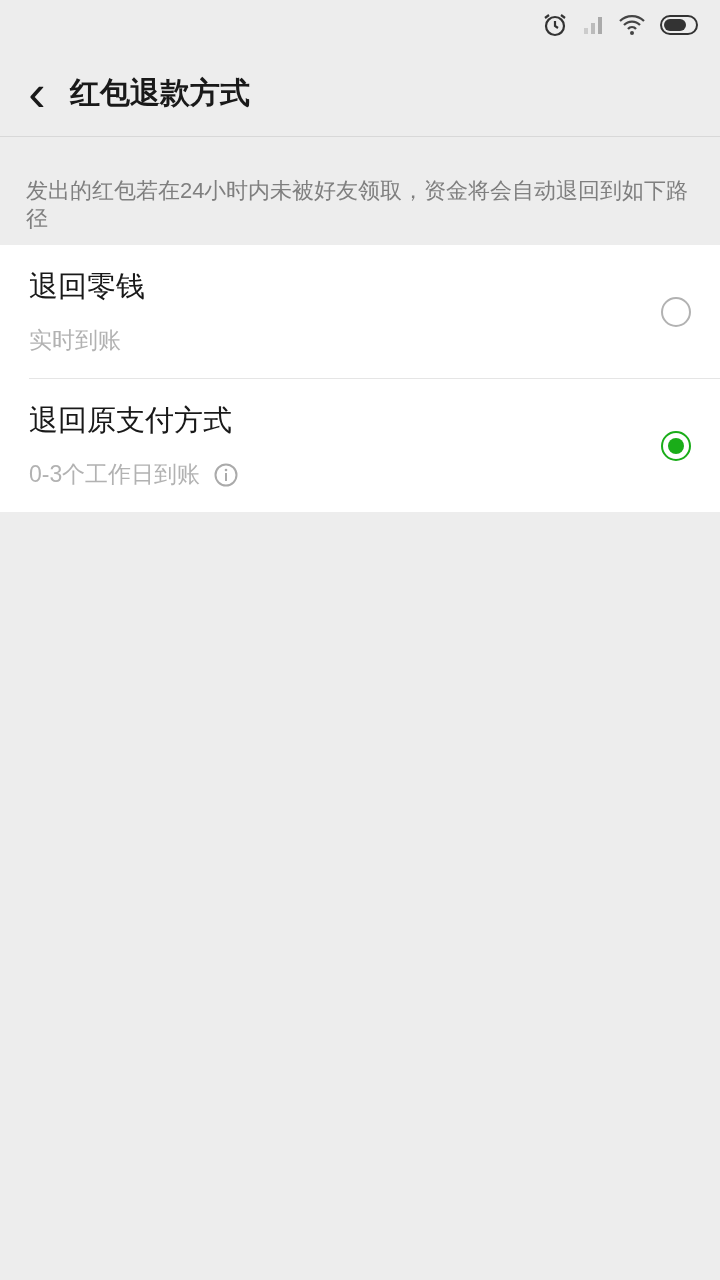 This screenshot has width=720, height=1280. What do you see at coordinates (75, 340) in the screenshot?
I see `option-subtitle: 实时到账` at bounding box center [75, 340].